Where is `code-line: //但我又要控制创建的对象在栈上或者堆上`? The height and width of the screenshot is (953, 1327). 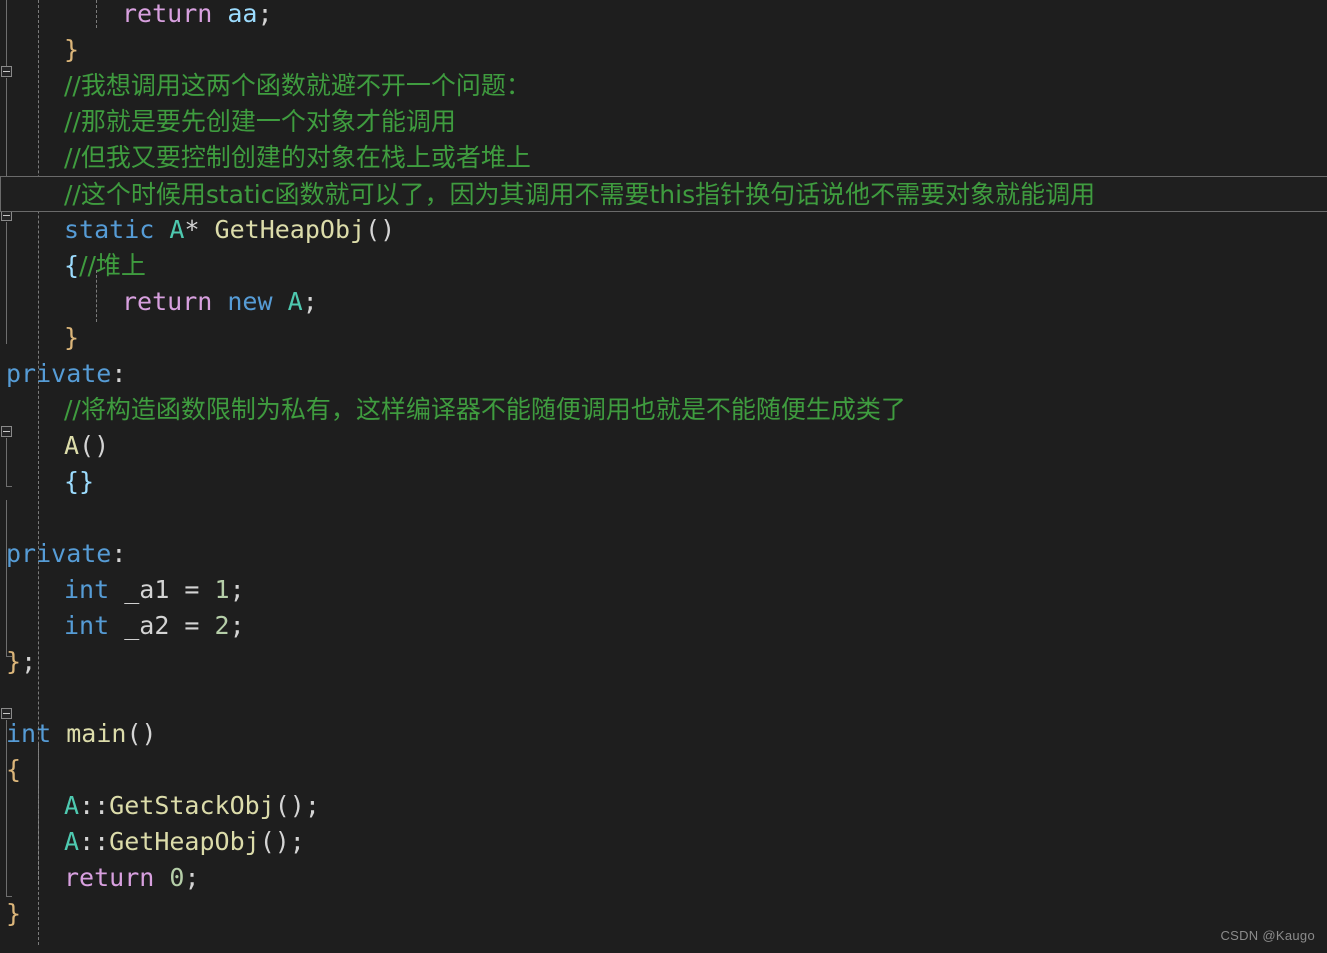 code-line: //但我又要控制创建的对象在栈上或者堆上 is located at coordinates (663, 158).